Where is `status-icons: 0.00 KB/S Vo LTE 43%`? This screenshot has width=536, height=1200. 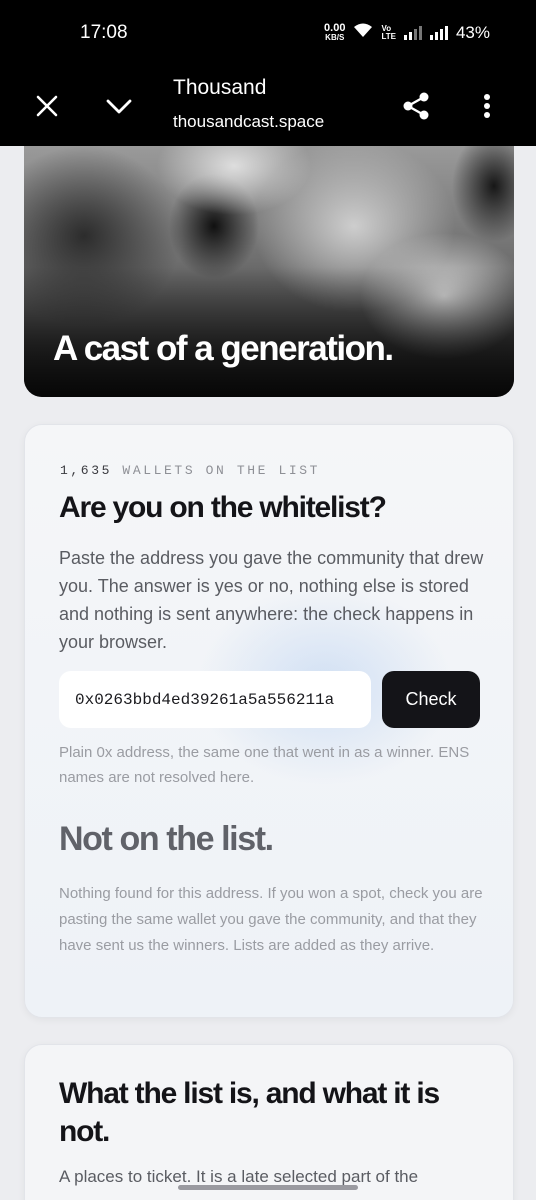 status-icons: 0.00 KB/S Vo LTE 43% is located at coordinates (407, 32).